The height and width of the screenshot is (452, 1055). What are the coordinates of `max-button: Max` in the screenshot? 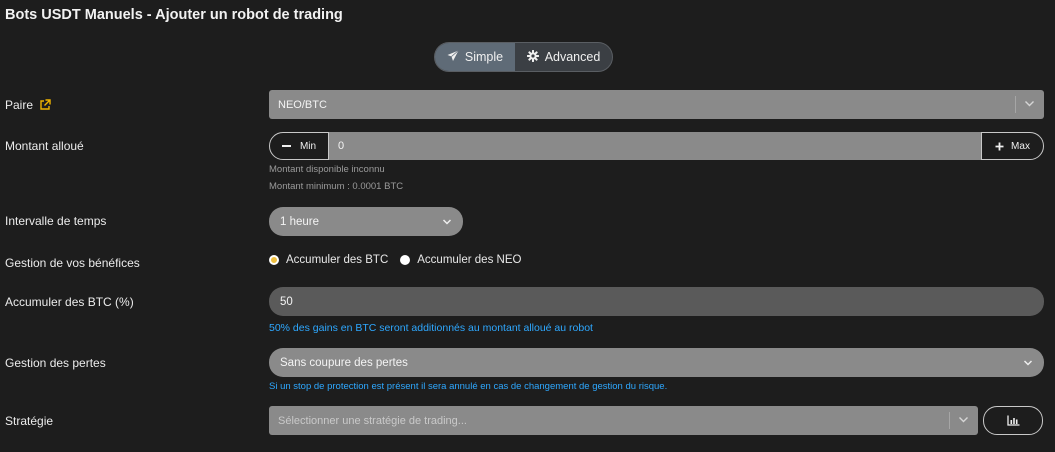 It's located at (1012, 146).